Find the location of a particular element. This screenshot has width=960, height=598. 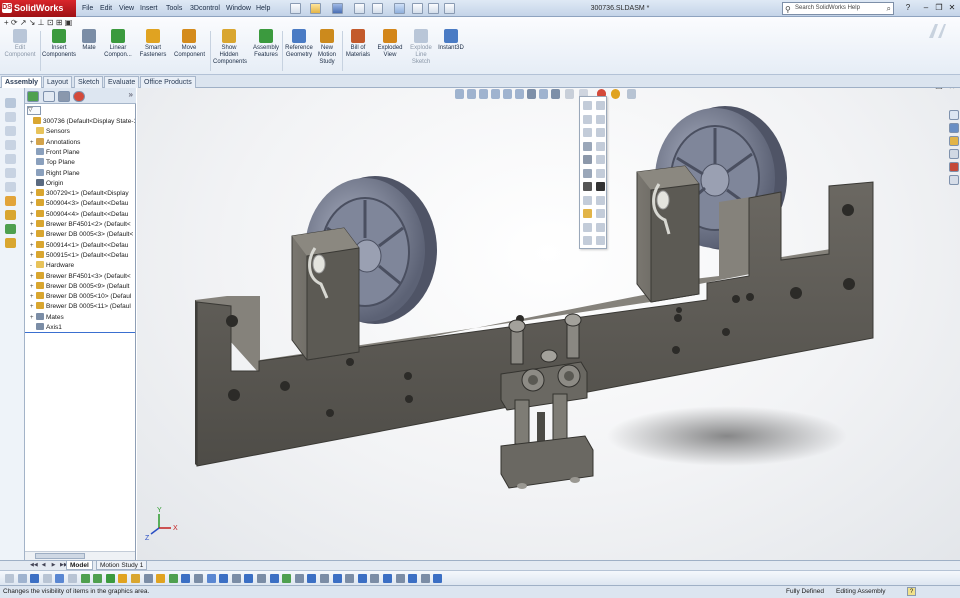

search-box: ⚲ Search SolidWorks Help ⌕ is located at coordinates (838, 8).